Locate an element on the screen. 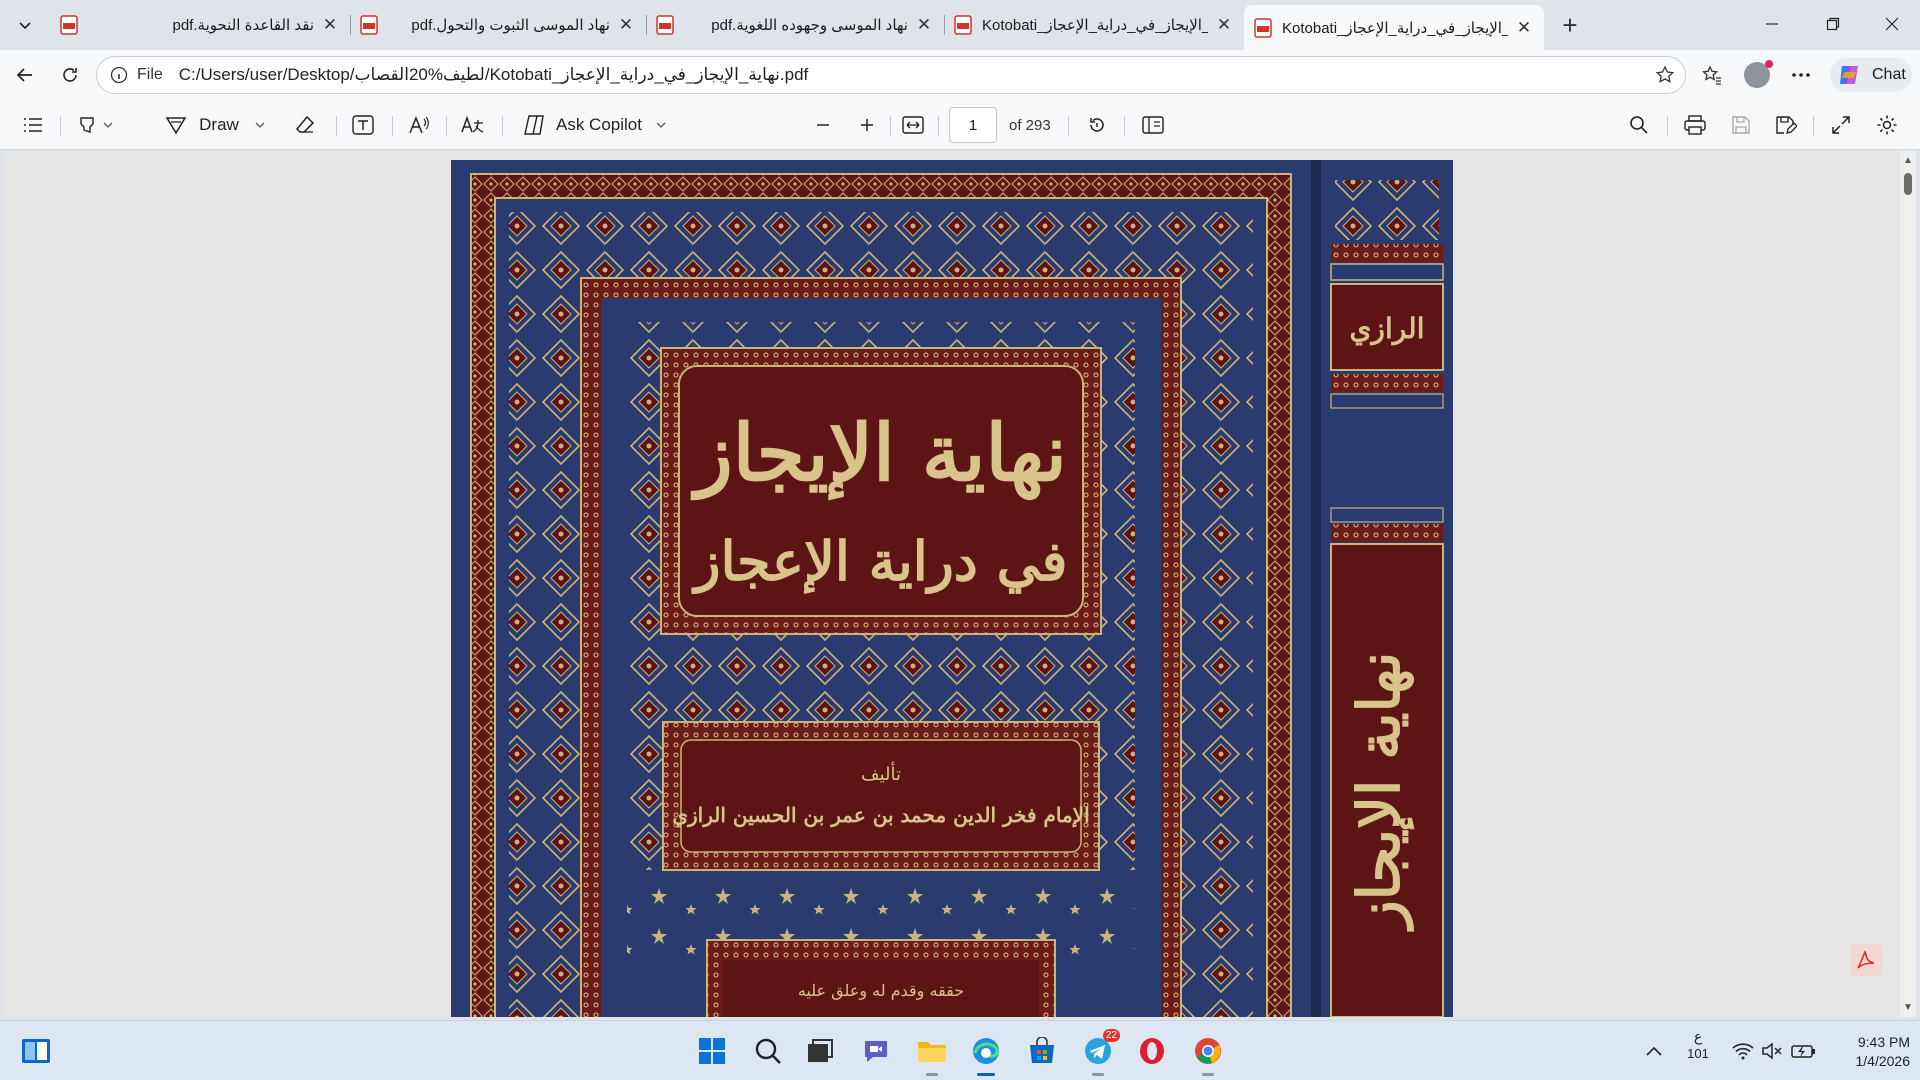 The image size is (1920, 1080). vertical-scrollbar: ▲ ▼ is located at coordinates (1908, 584).